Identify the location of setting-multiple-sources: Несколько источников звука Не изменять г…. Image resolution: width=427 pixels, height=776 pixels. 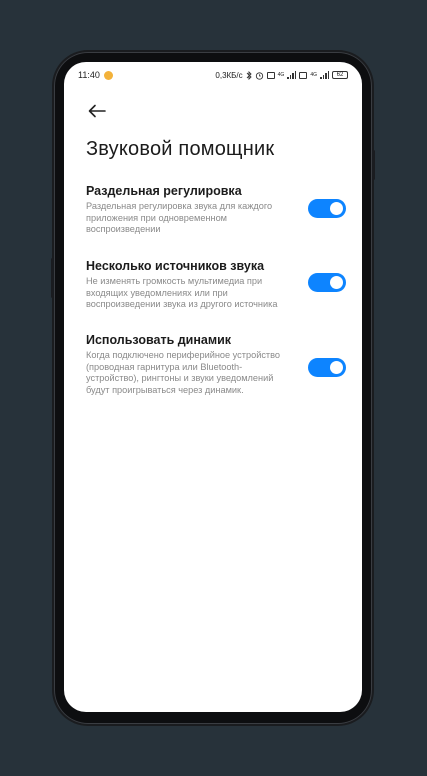
(216, 285).